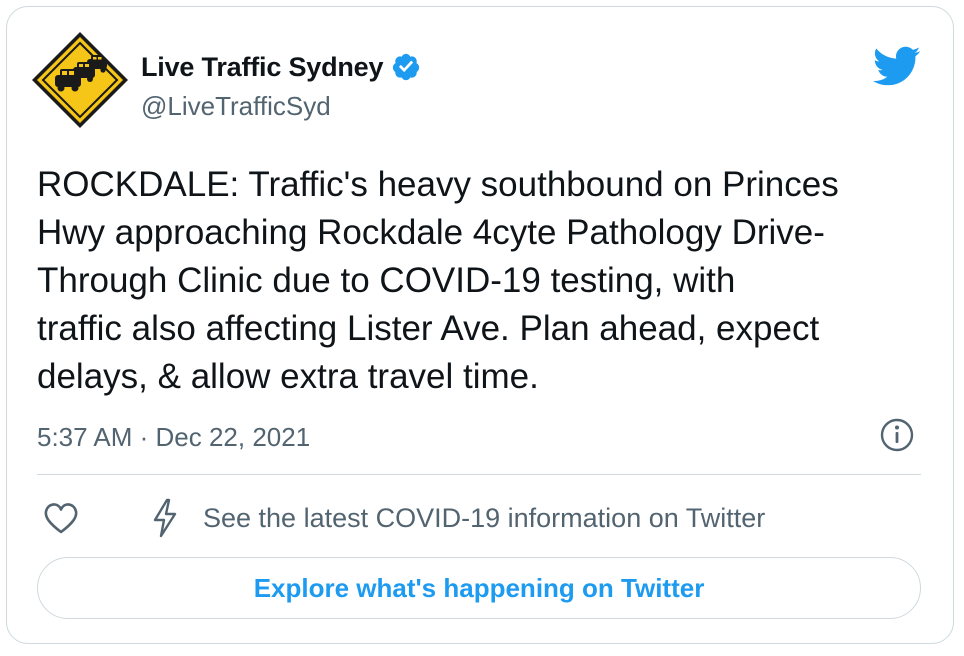  I want to click on tweet-text-line: delays, & allow extra travel time., so click(288, 376).